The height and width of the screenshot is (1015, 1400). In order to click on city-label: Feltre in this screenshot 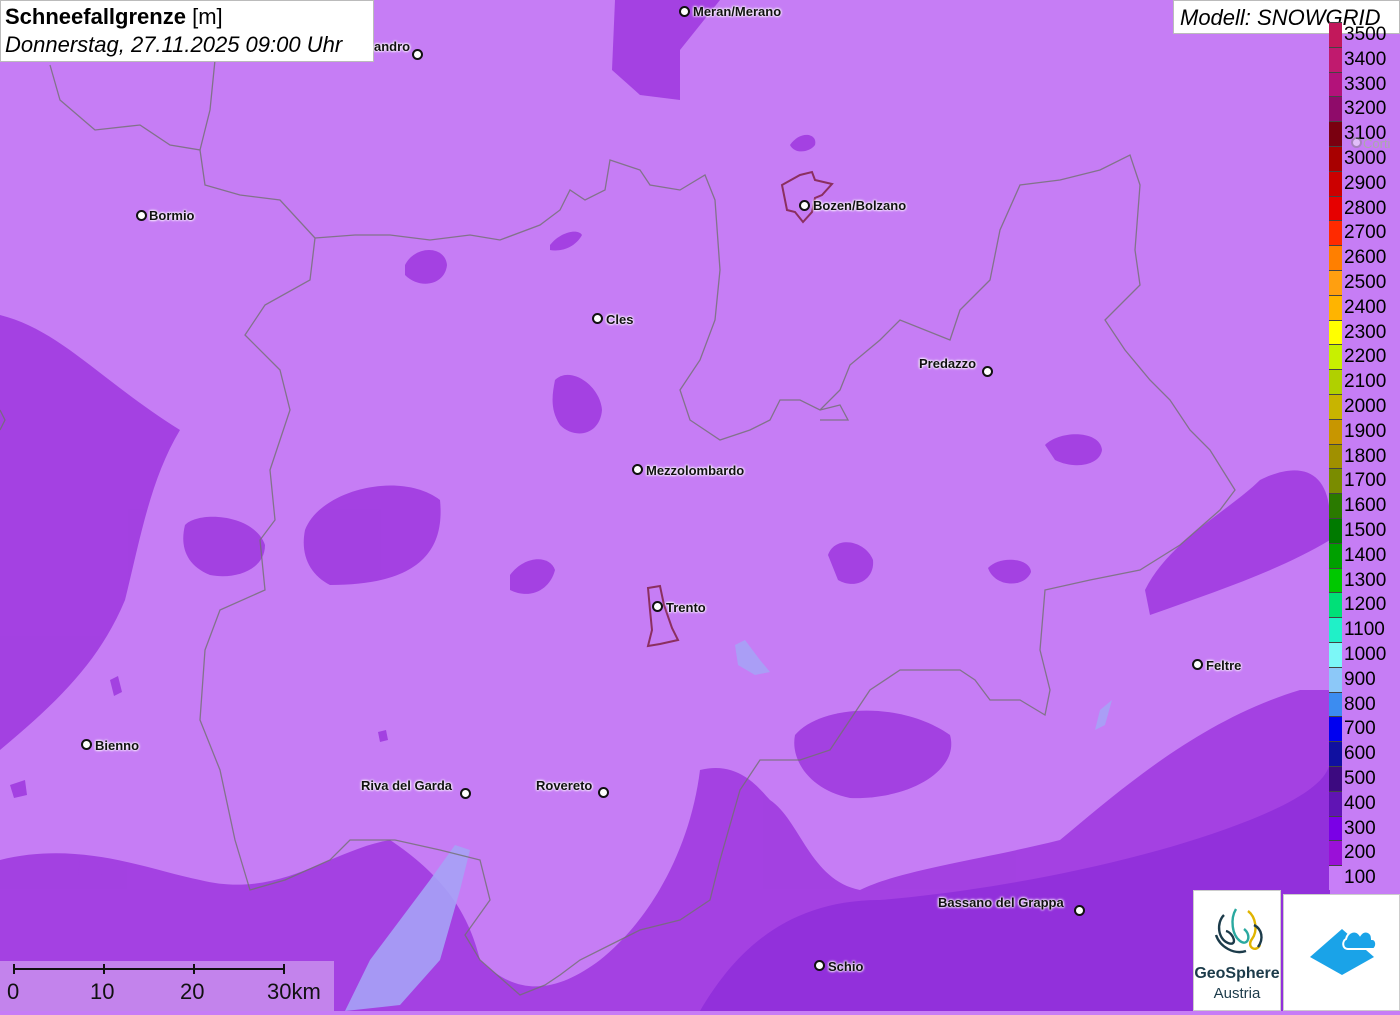, I will do `click(1223, 665)`.